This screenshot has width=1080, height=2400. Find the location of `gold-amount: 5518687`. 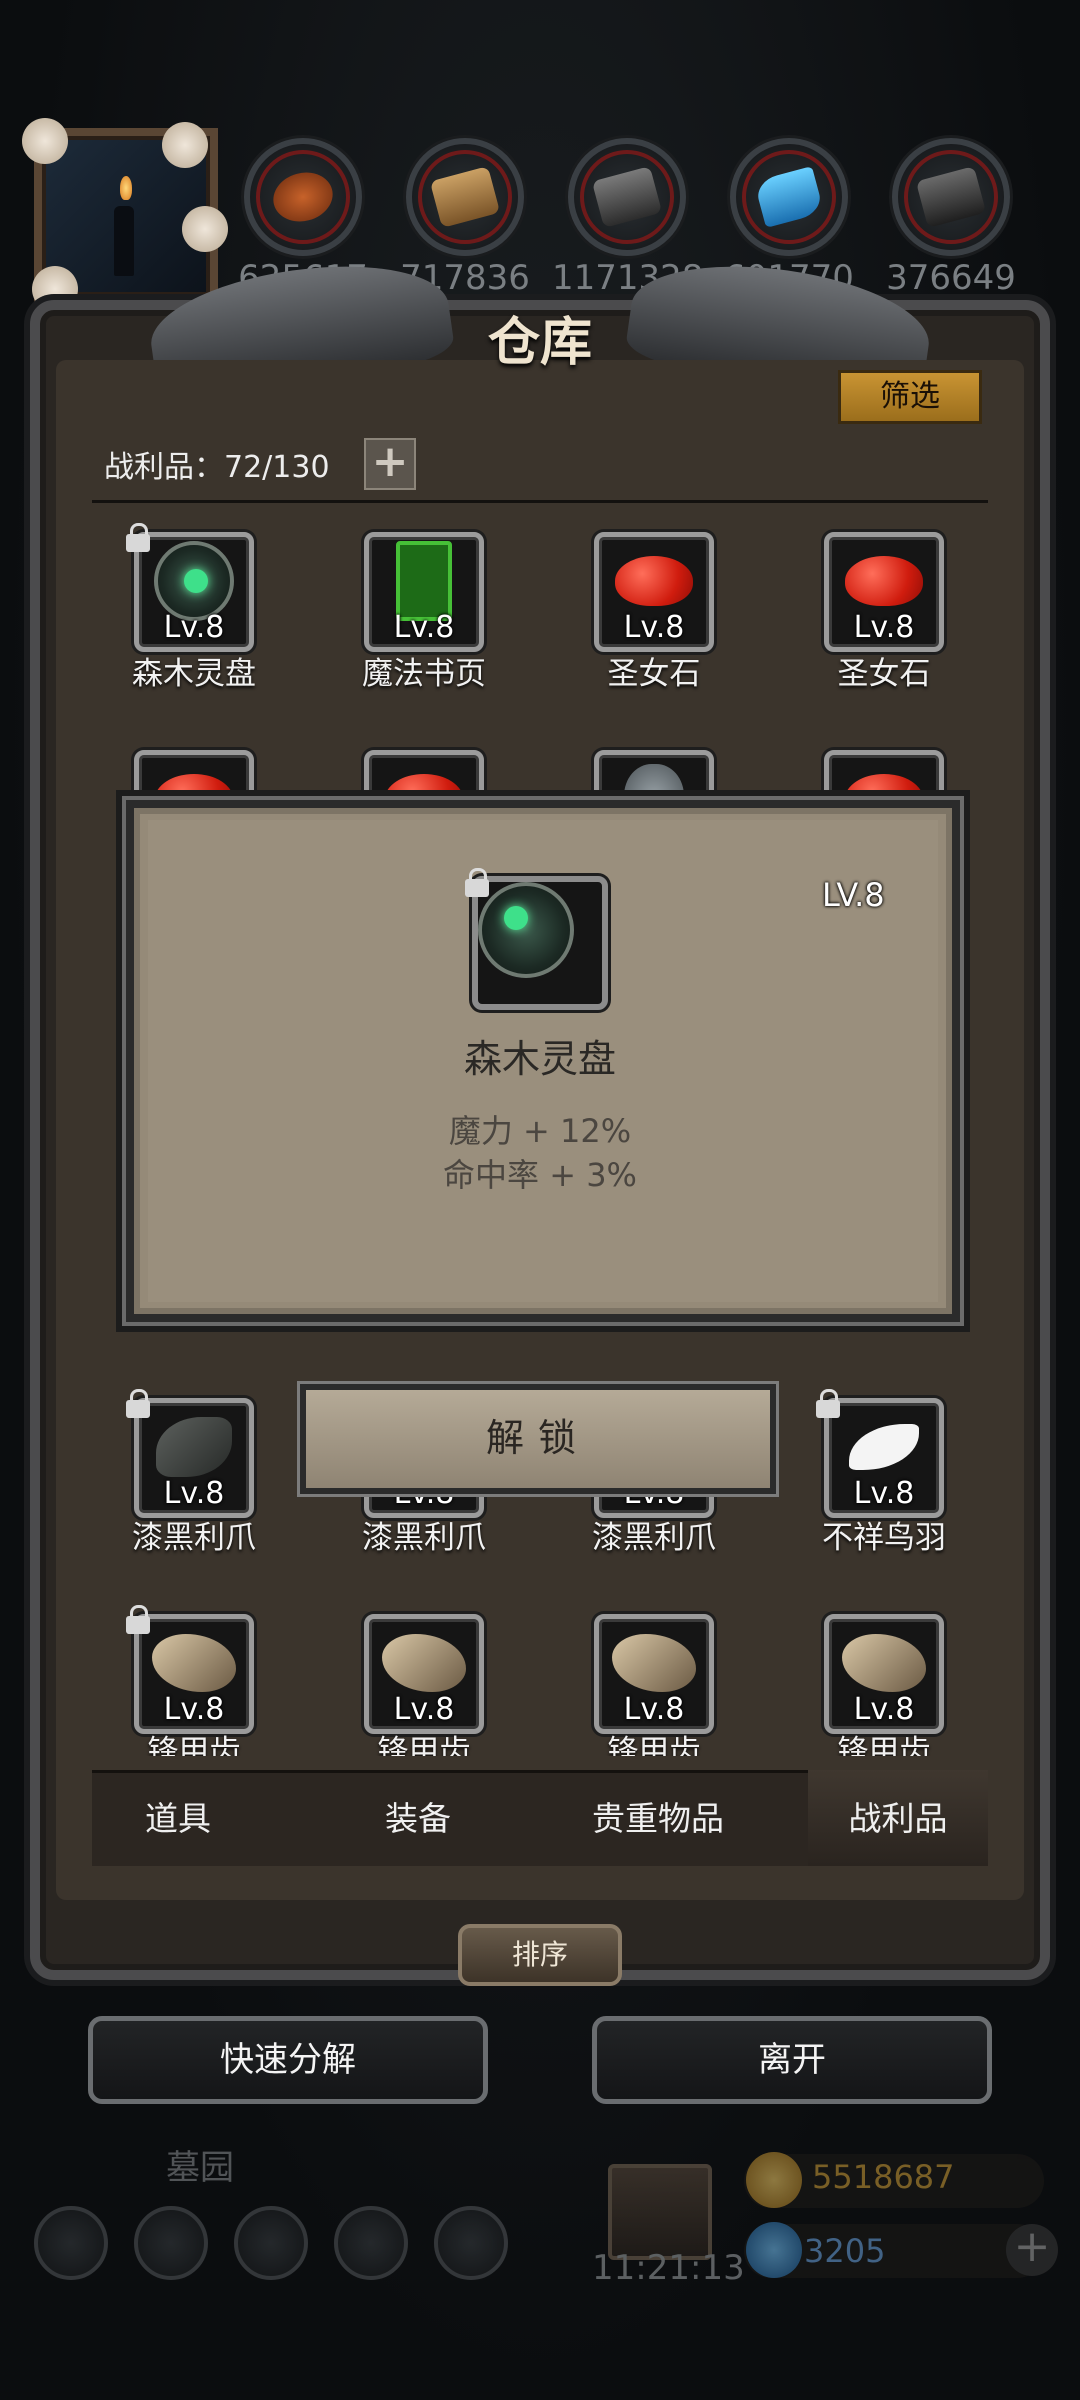

gold-amount: 5518687 is located at coordinates (883, 2177).